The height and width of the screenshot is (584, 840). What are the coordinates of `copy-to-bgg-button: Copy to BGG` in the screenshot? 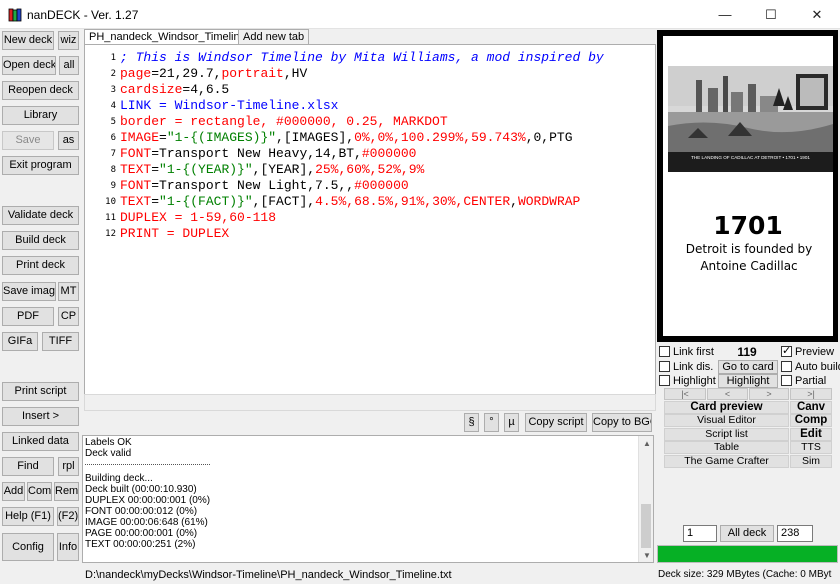 It's located at (622, 422).